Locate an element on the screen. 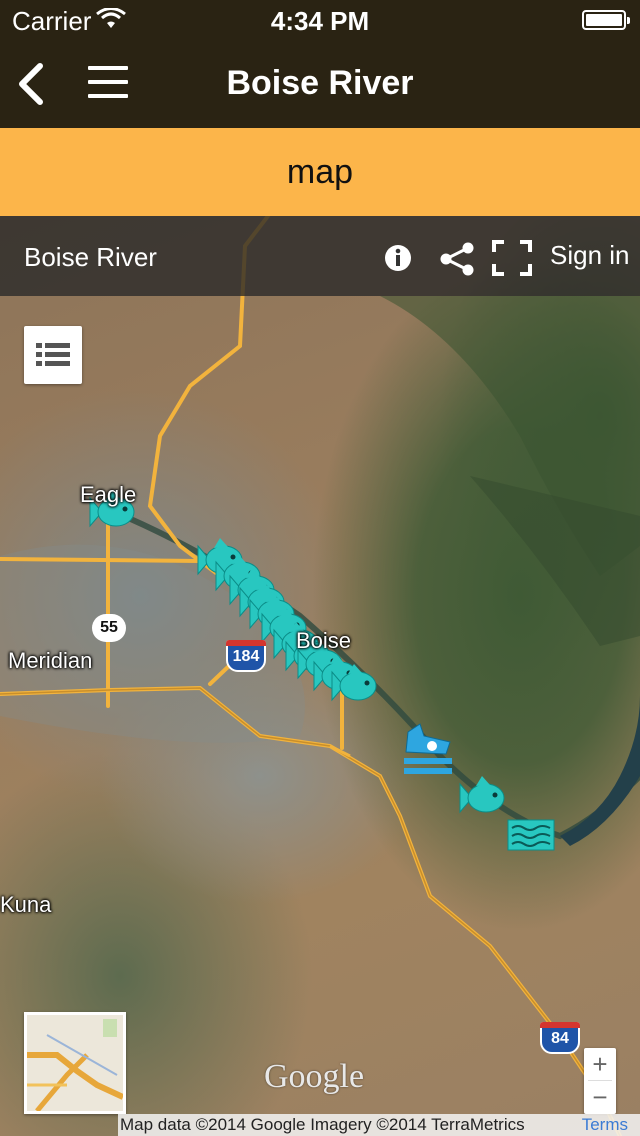 The image size is (640, 1136). status-bar: Carrier 4:34 PM is located at coordinates (320, 20).